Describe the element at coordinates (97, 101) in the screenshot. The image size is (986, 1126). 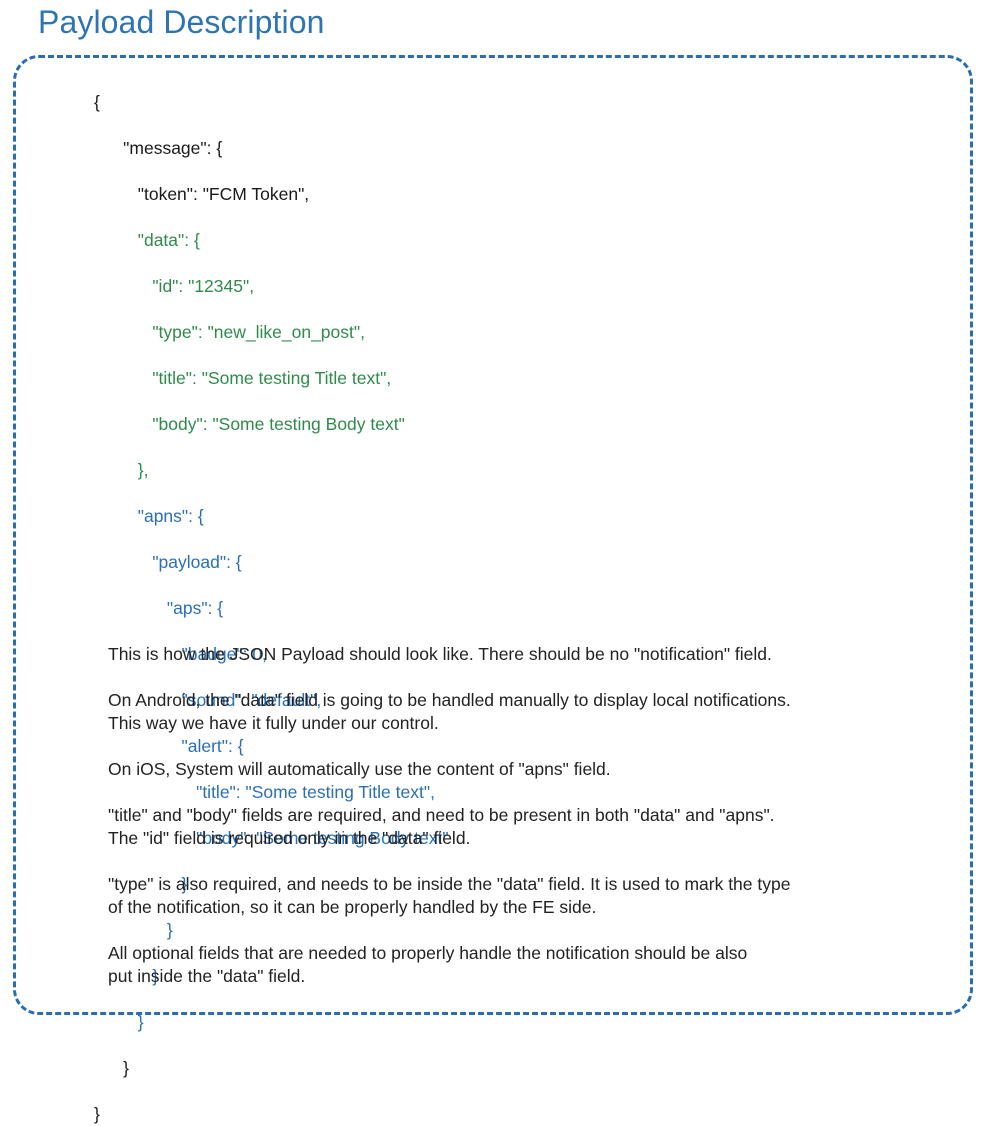
I see `code-line: {` at that location.